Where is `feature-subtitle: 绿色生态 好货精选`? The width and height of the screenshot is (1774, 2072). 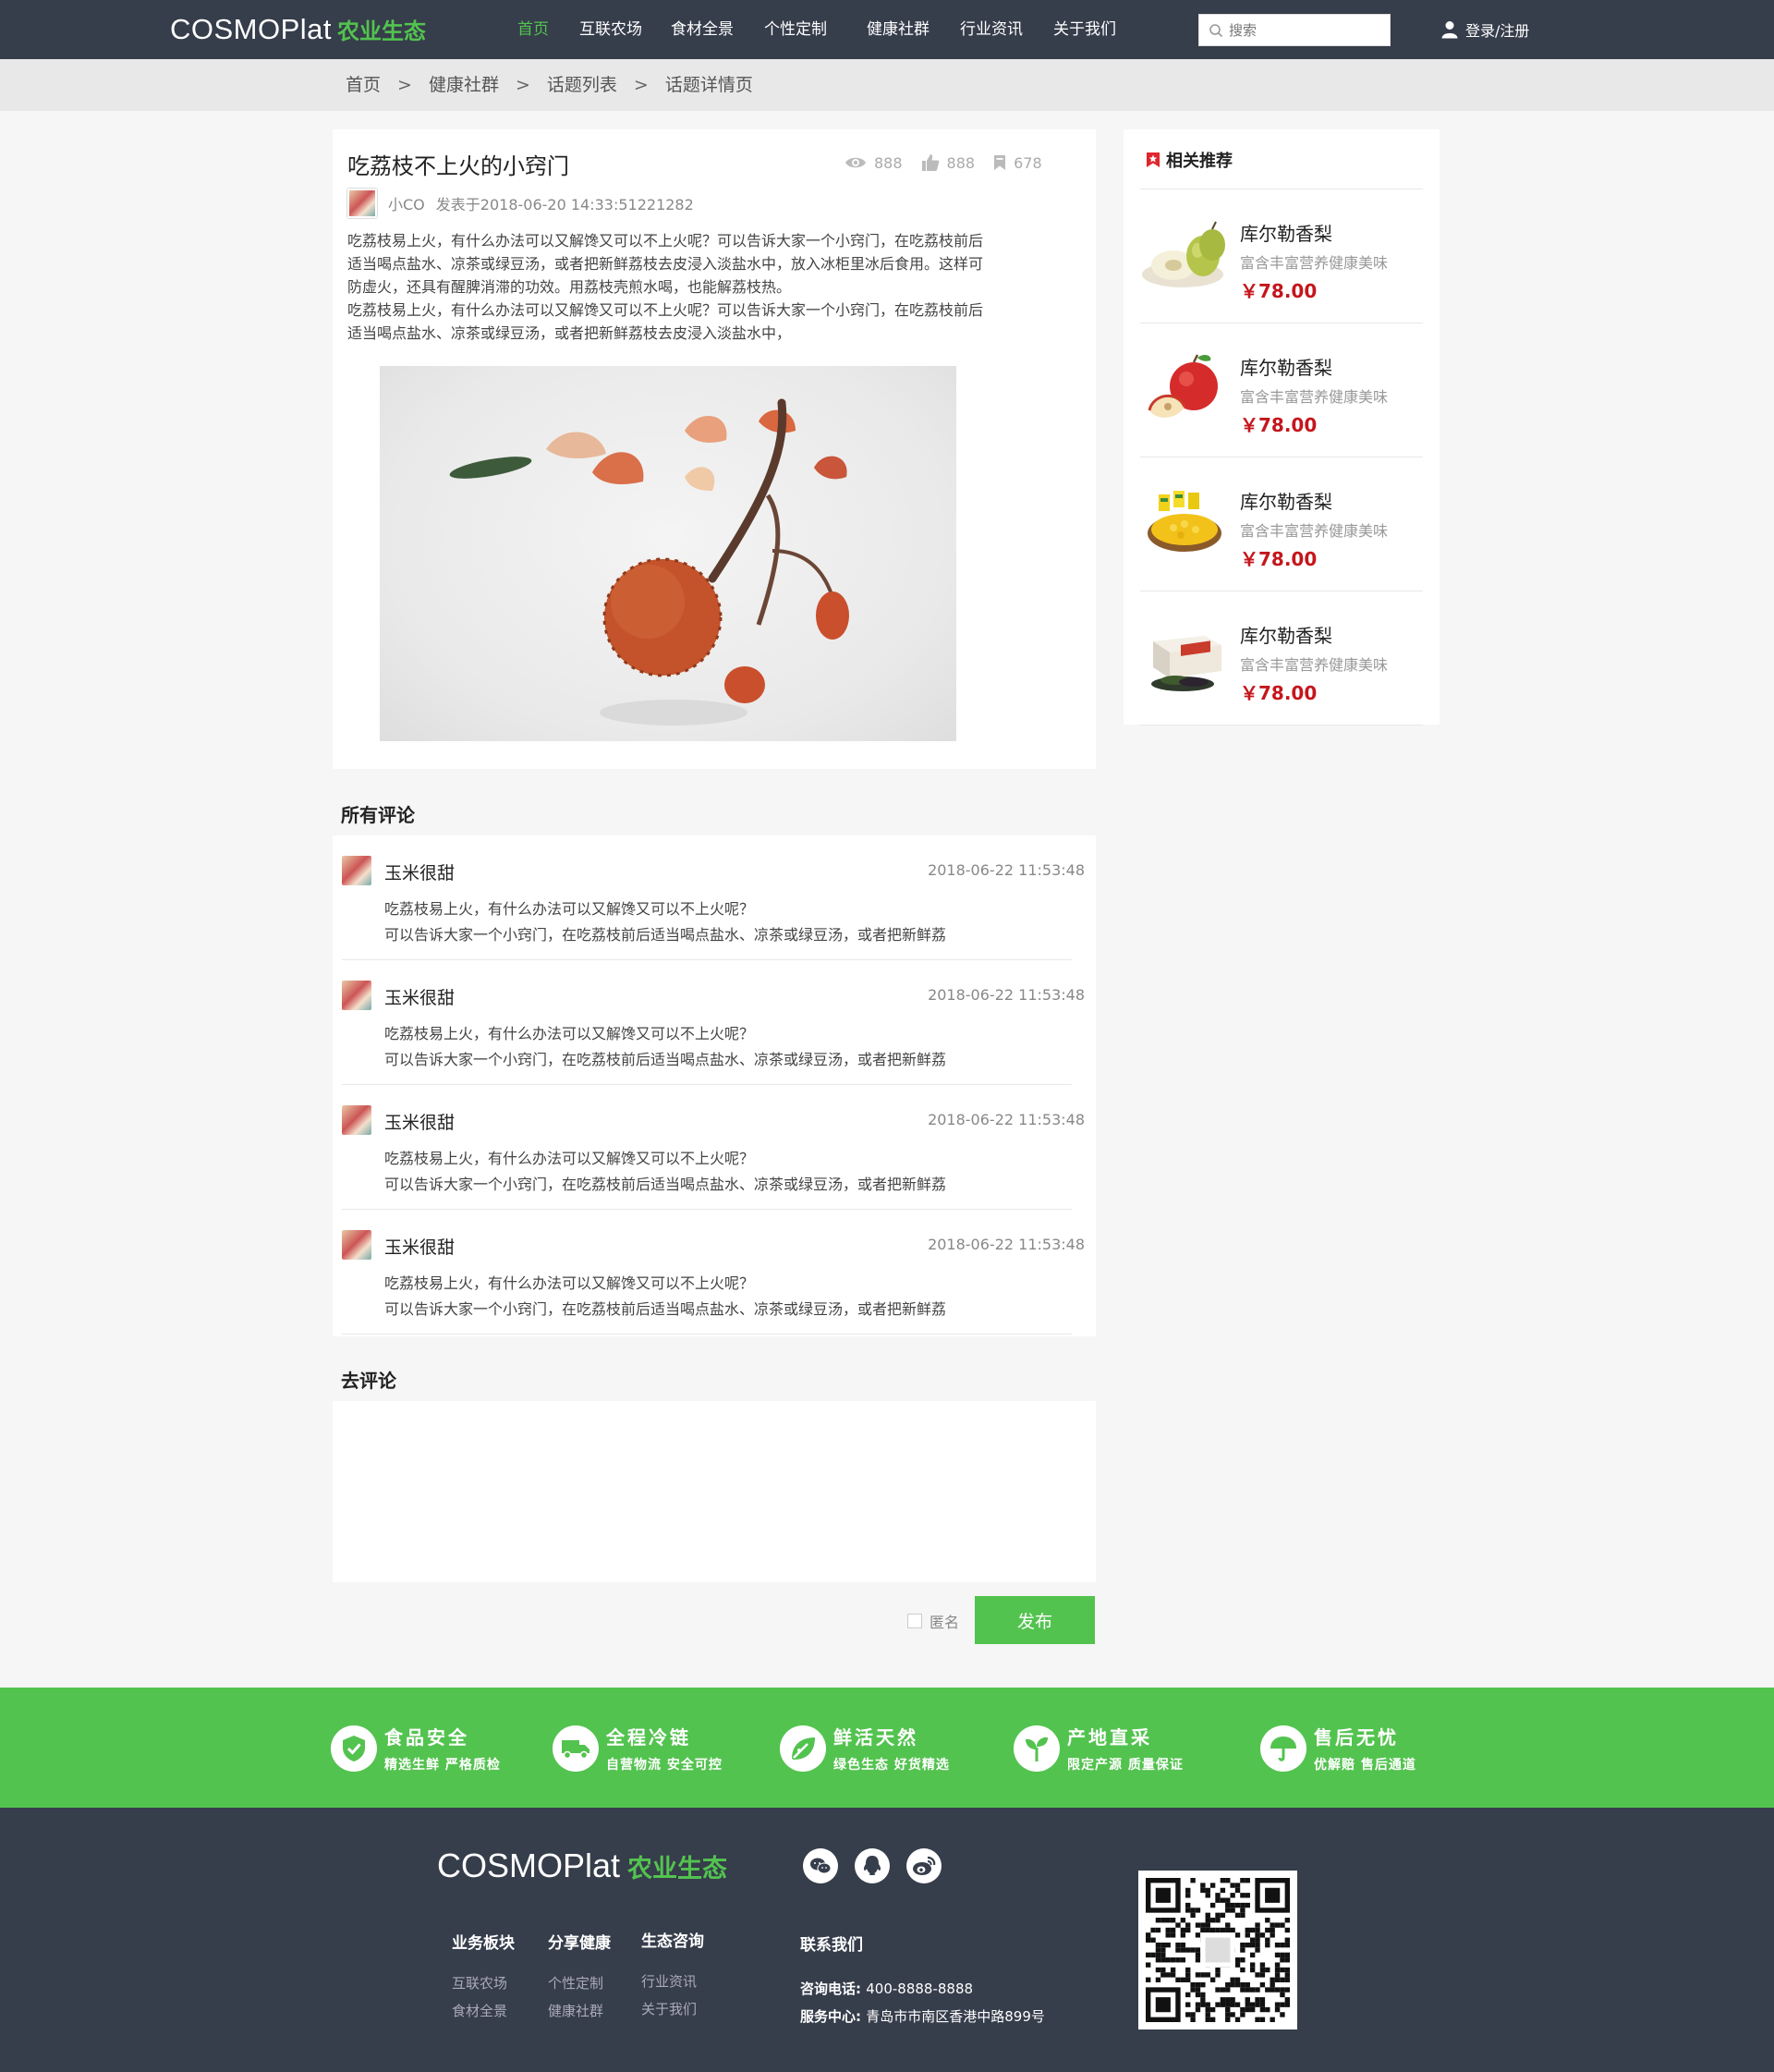
feature-subtitle: 绿色生态 好货精选 is located at coordinates (891, 1765).